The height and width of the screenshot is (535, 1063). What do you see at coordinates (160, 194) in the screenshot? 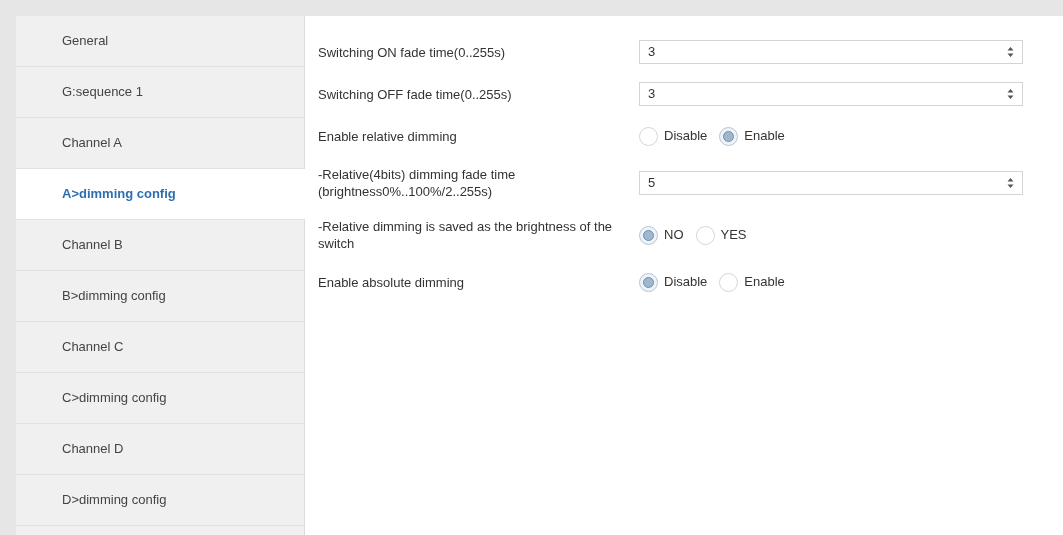
I see `sidebar-item: A>dimming config` at bounding box center [160, 194].